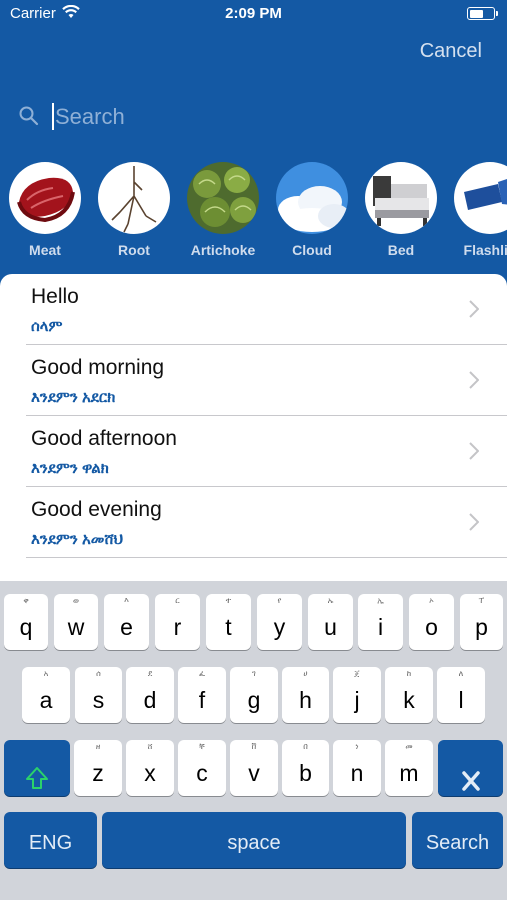 This screenshot has height=900, width=507. I want to click on key-k: ከk, so click(409, 695).